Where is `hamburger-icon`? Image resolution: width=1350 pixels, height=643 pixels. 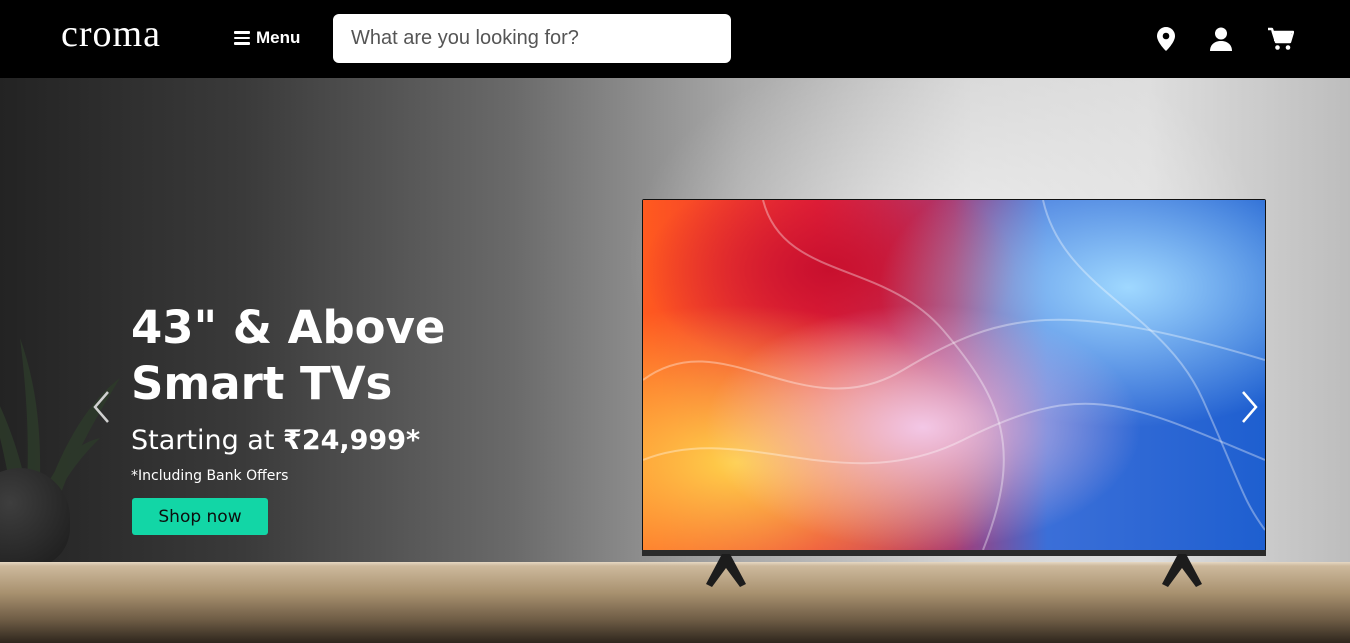 hamburger-icon is located at coordinates (242, 38).